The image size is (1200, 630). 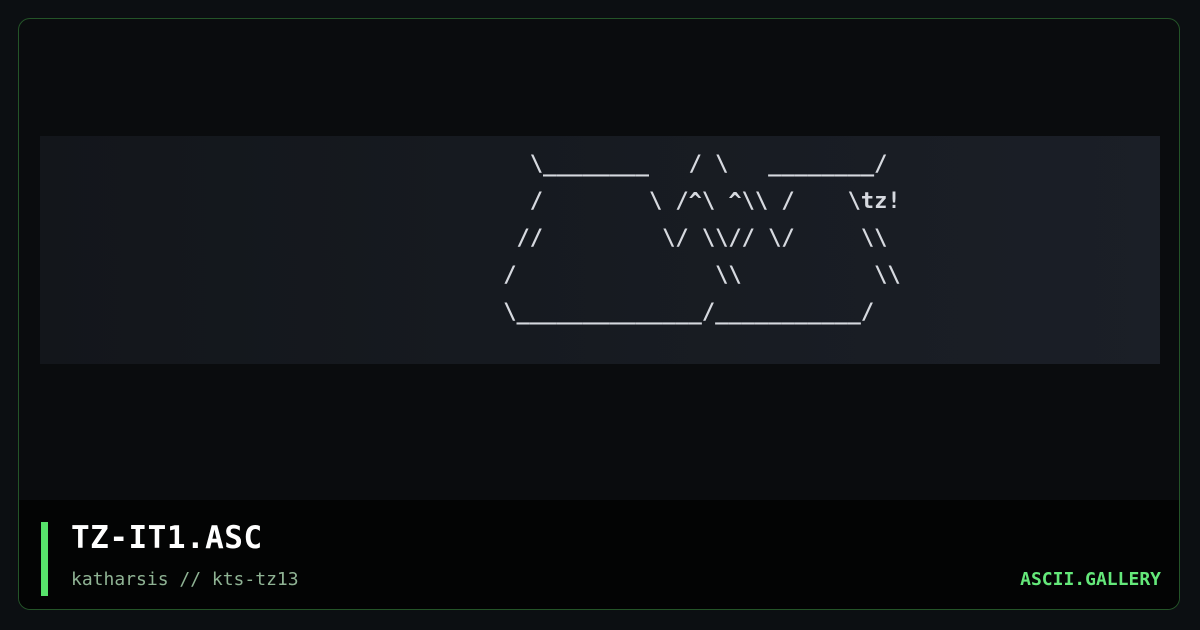 I want to click on accent-bar, so click(x=44, y=559).